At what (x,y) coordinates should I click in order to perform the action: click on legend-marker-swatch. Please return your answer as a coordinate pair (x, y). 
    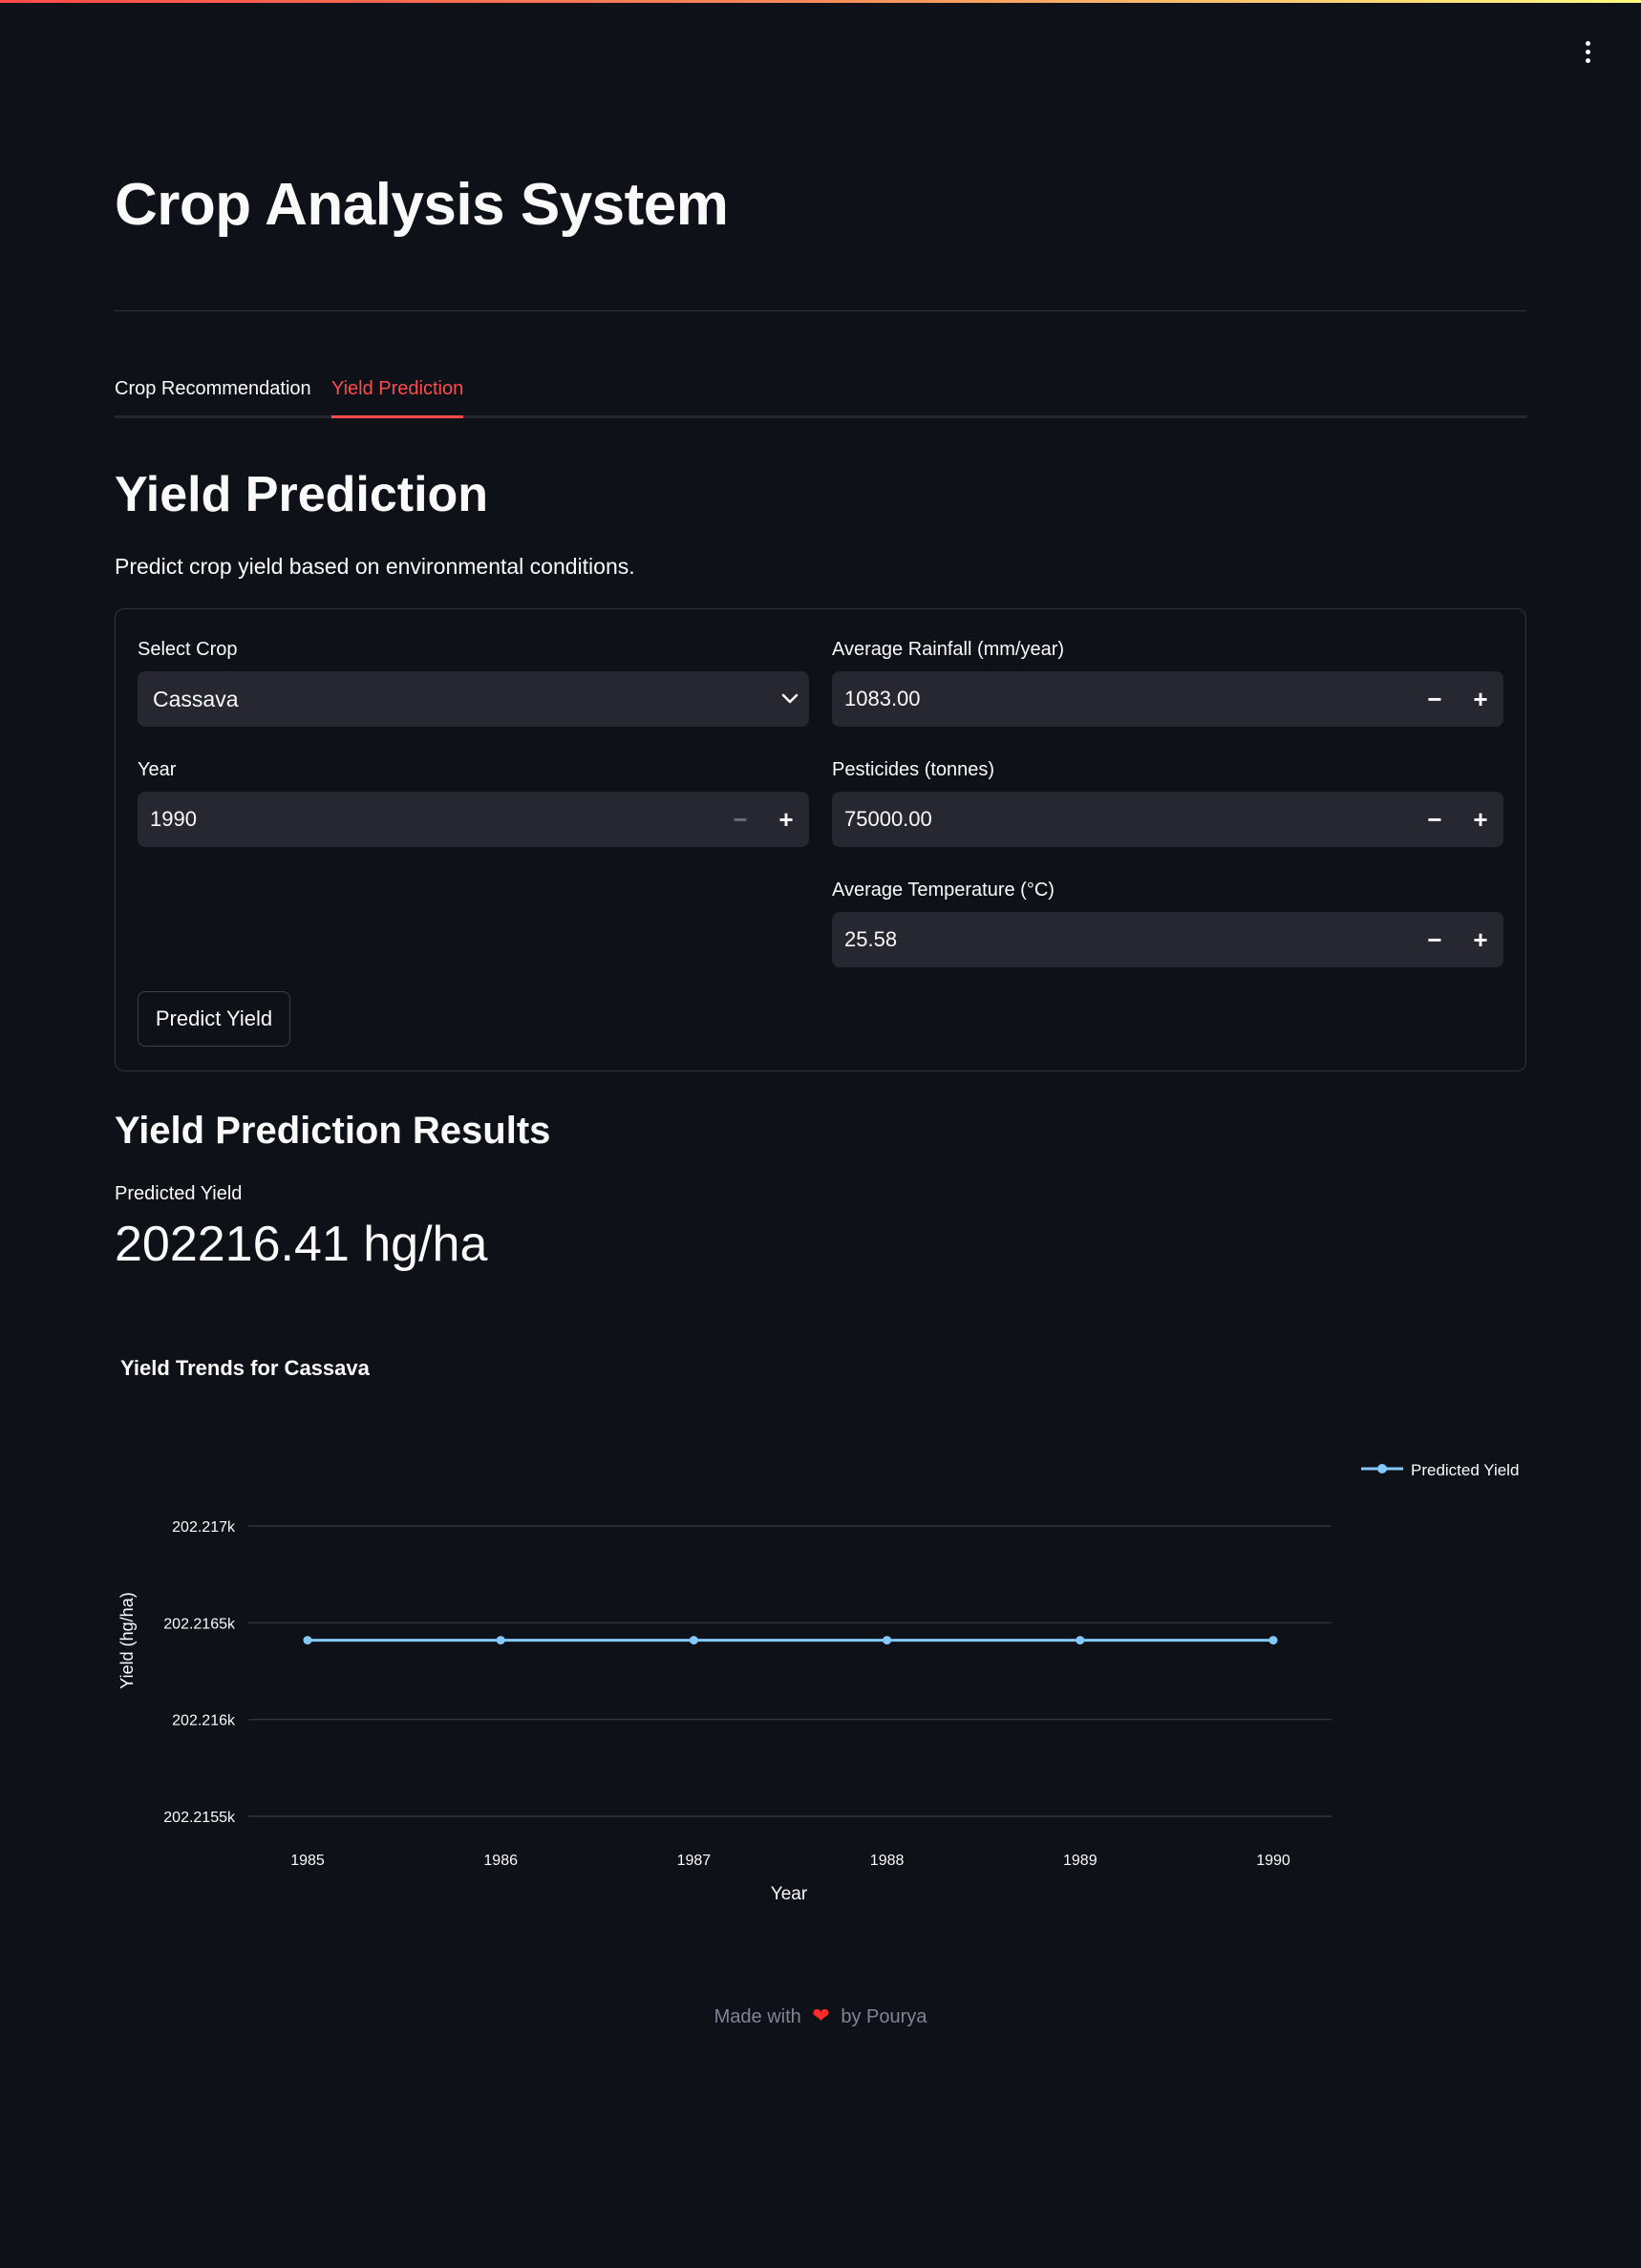
    Looking at the image, I should click on (1382, 1468).